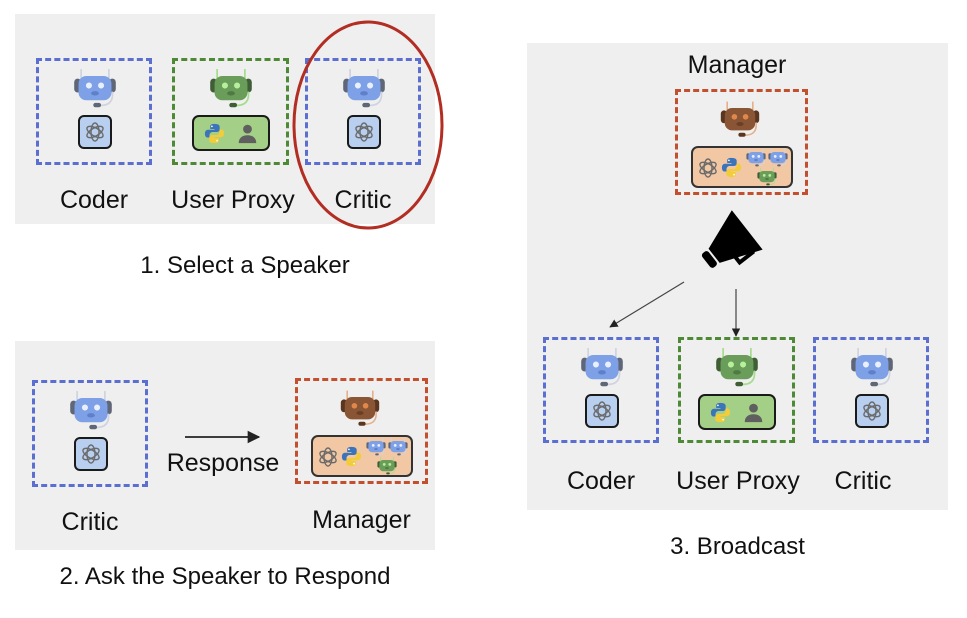  What do you see at coordinates (737, 546) in the screenshot?
I see `caption-step-3: 3. Broadcast` at bounding box center [737, 546].